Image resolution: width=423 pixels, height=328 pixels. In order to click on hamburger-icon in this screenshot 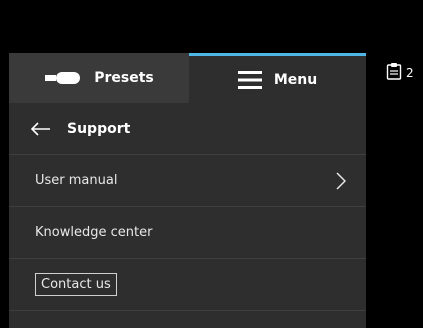, I will do `click(249, 79)`.